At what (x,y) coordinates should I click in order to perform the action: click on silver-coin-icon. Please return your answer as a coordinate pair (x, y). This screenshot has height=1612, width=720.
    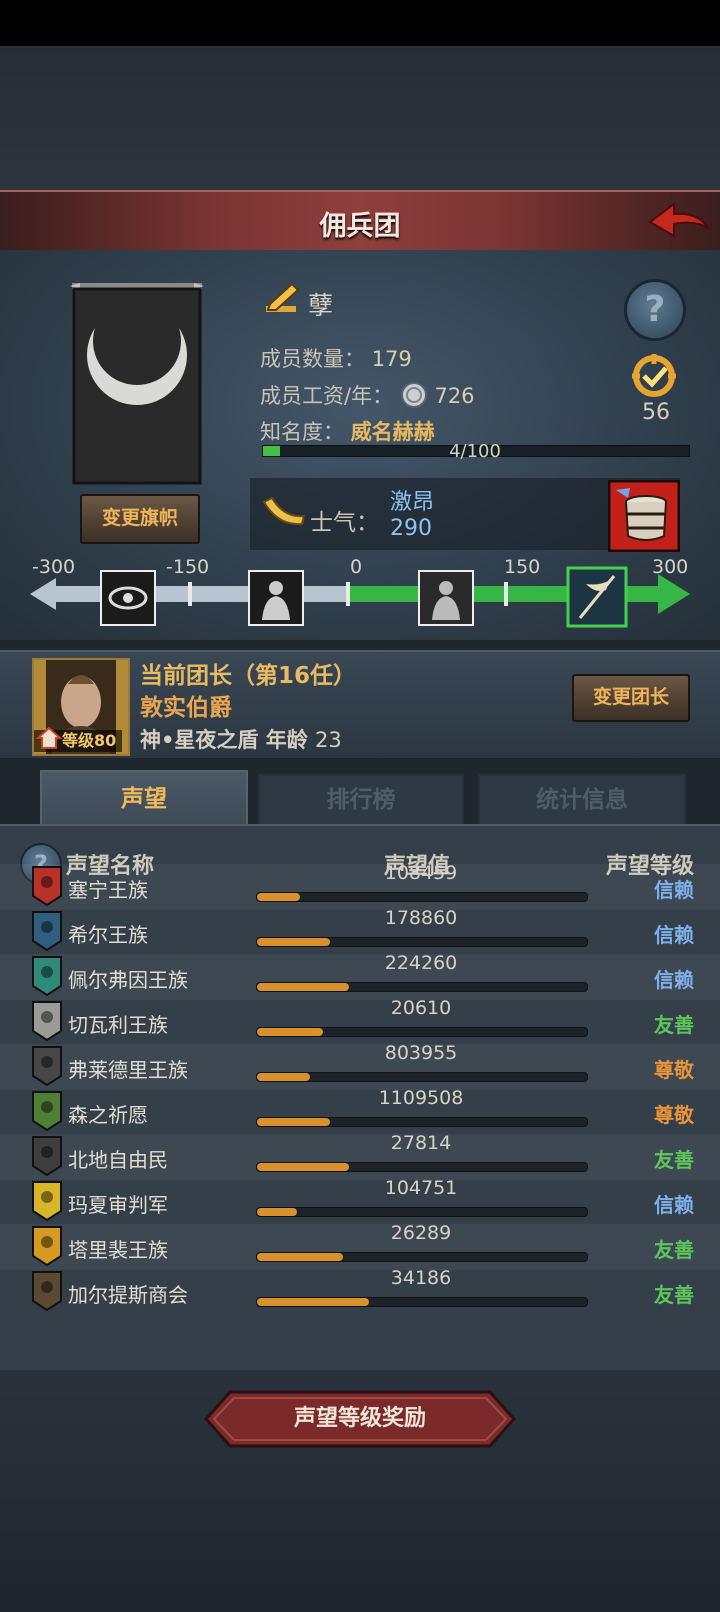
    Looking at the image, I should click on (413, 395).